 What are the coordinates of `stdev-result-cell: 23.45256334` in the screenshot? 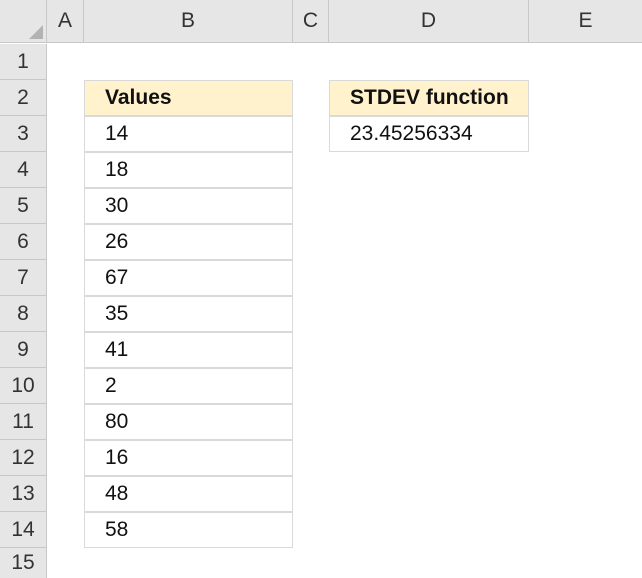 It's located at (429, 134).